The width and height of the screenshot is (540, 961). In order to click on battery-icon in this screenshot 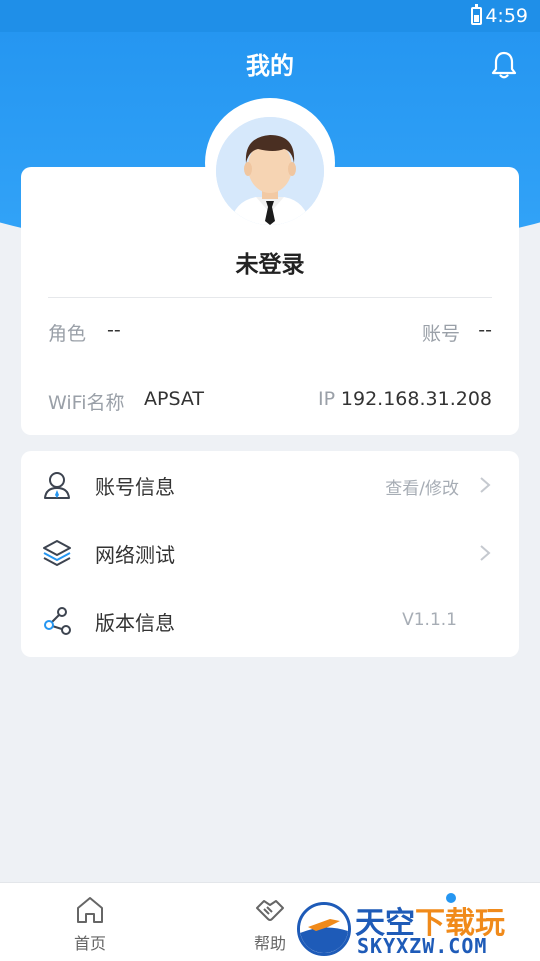, I will do `click(476, 14)`.